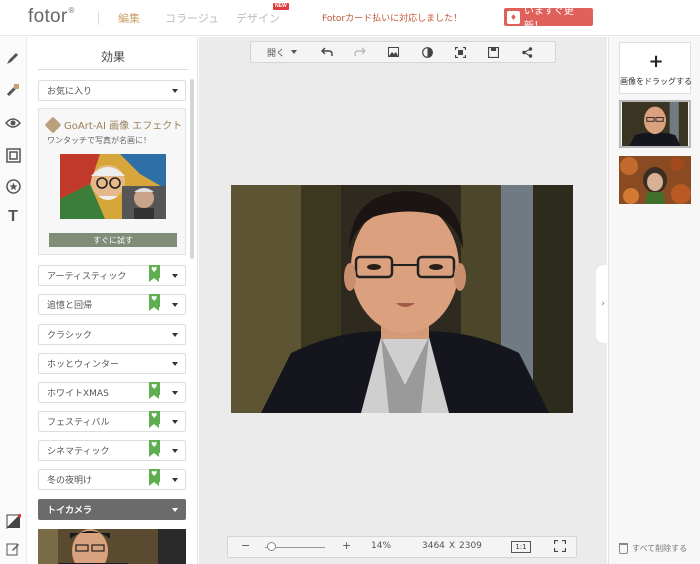  What do you see at coordinates (13, 300) in the screenshot?
I see `tool-rail: T` at bounding box center [13, 300].